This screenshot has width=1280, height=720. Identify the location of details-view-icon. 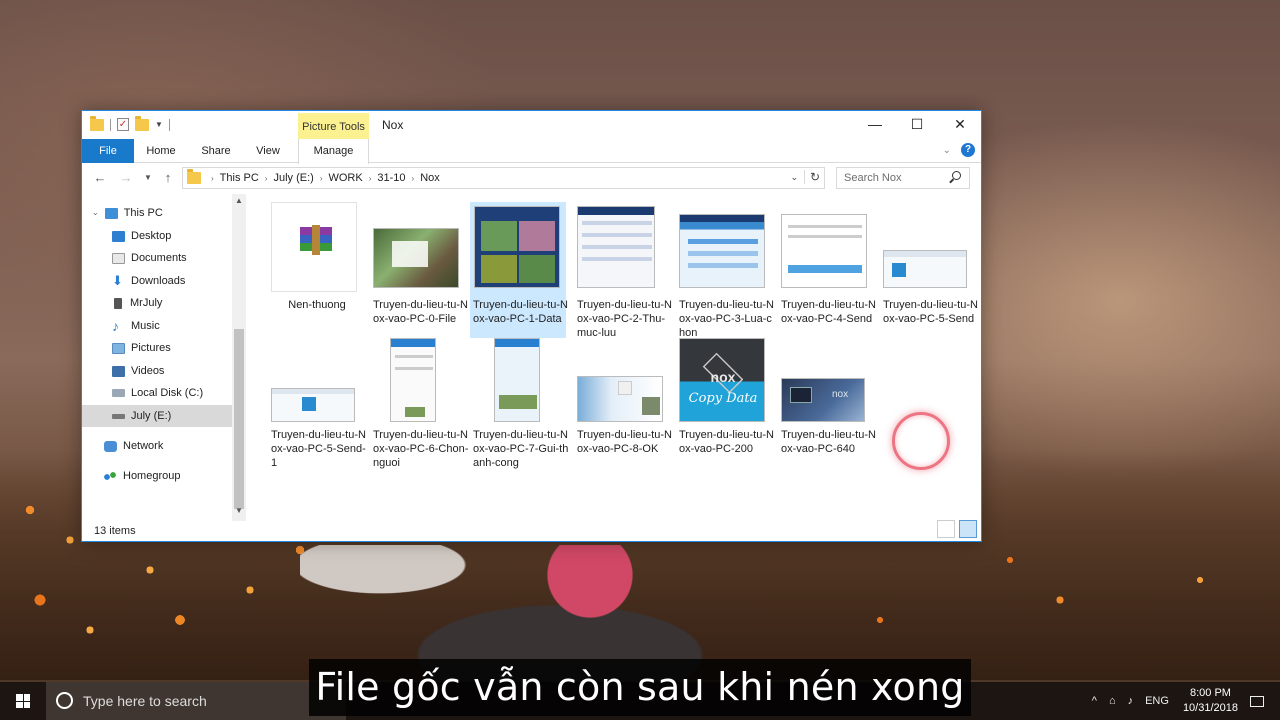
(946, 529).